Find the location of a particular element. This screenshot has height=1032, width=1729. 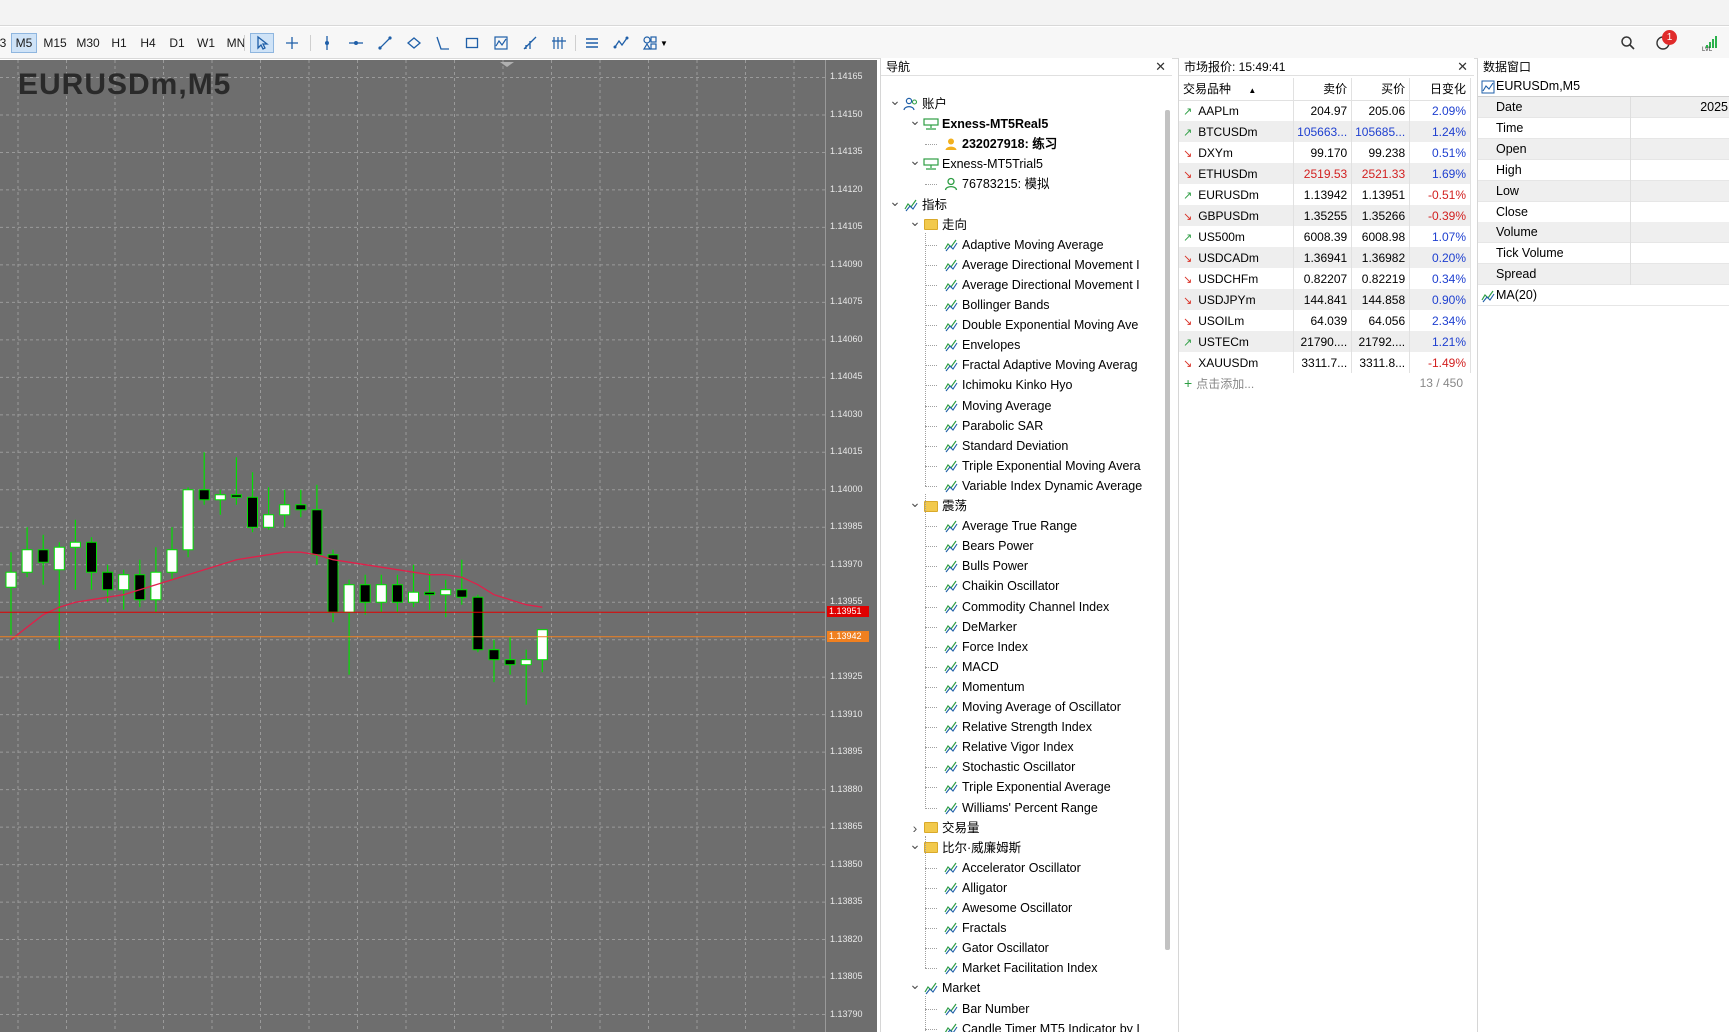

market-row-us500m: ↗ US500m 6008.39 6008.98 1.07% is located at coordinates (1325, 236).